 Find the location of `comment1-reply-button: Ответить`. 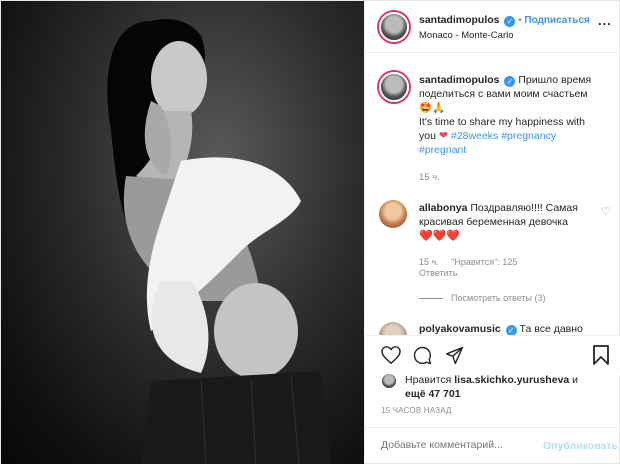

comment1-reply-button: Ответить is located at coordinates (438, 273).